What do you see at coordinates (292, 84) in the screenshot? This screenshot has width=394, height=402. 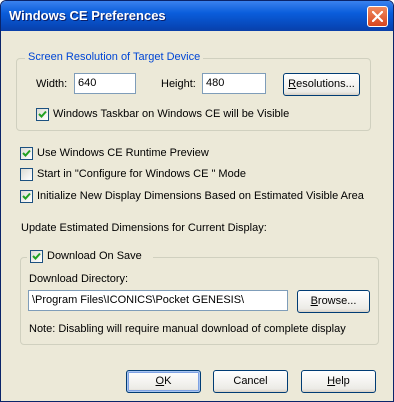 I see `resolutions-button-mnemonic: R` at bounding box center [292, 84].